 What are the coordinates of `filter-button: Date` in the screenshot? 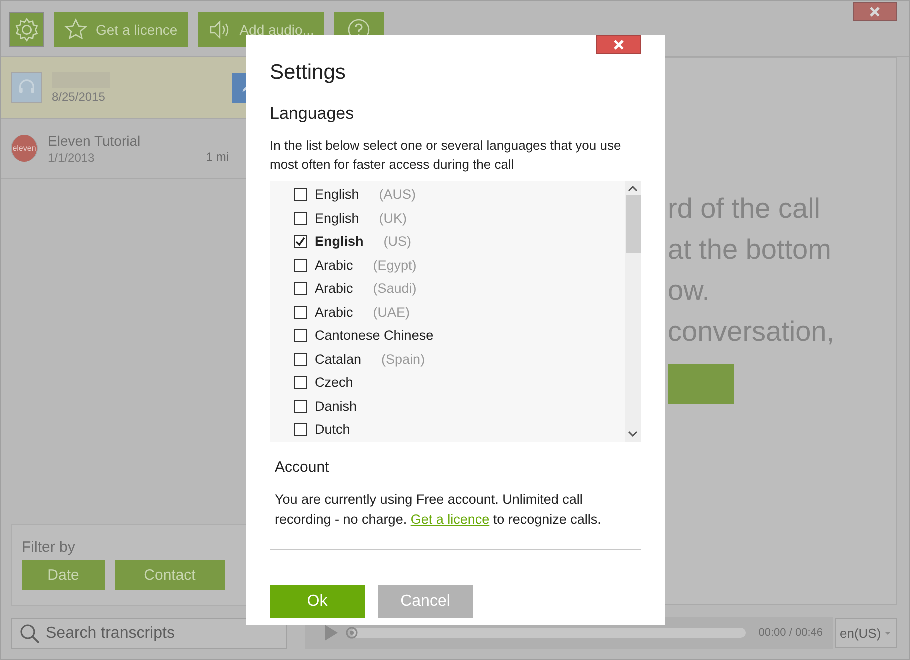 It's located at (63, 575).